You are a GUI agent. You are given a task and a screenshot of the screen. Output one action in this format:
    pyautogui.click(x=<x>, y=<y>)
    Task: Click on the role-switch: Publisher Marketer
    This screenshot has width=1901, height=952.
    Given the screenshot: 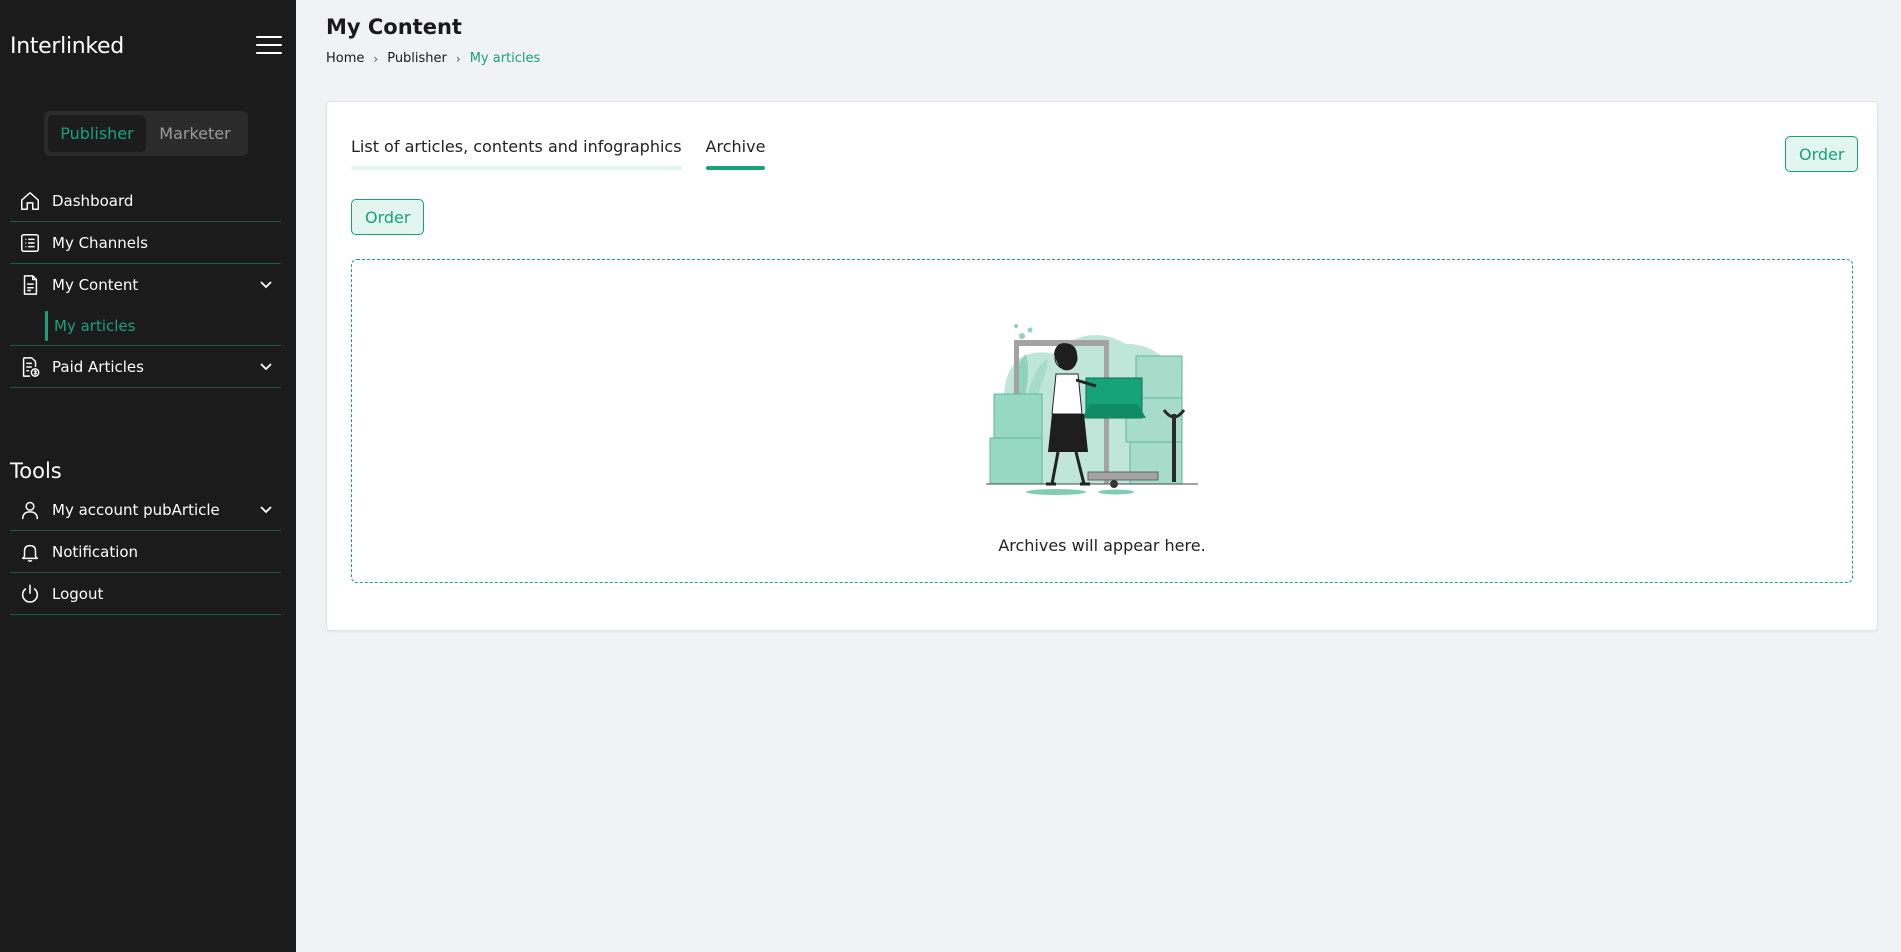 What is the action you would take?
    pyautogui.click(x=146, y=133)
    